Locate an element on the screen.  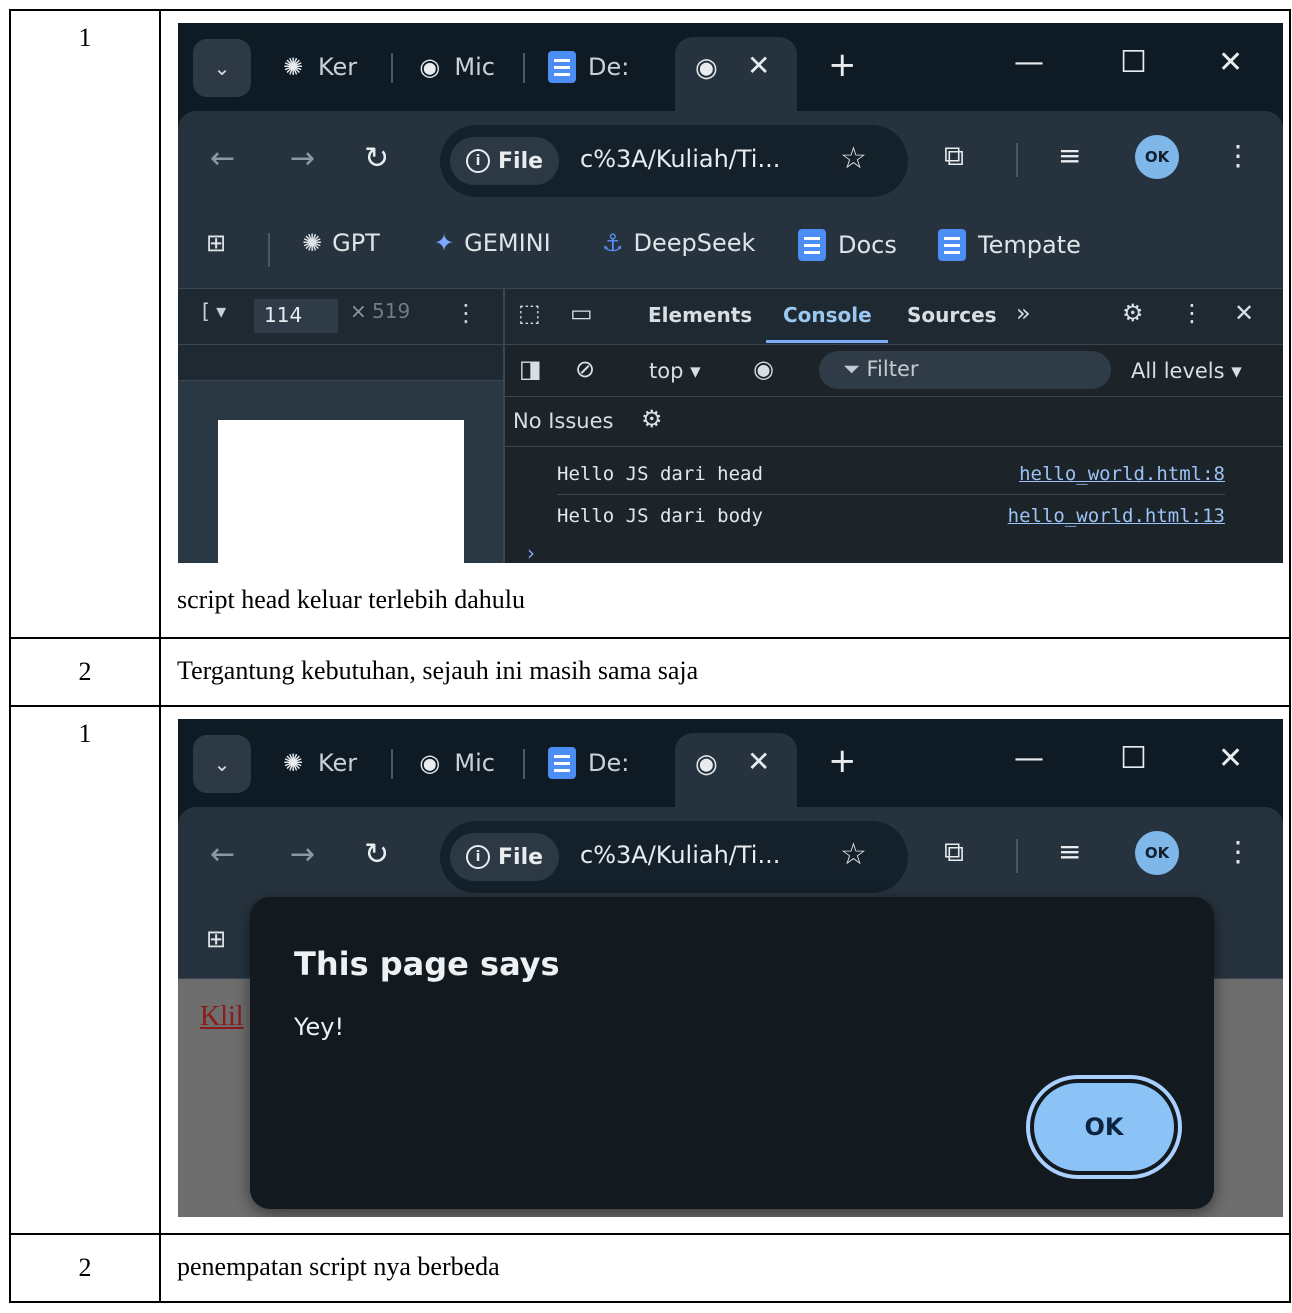
chevron-down-icon: ⌄ is located at coordinates (222, 68).